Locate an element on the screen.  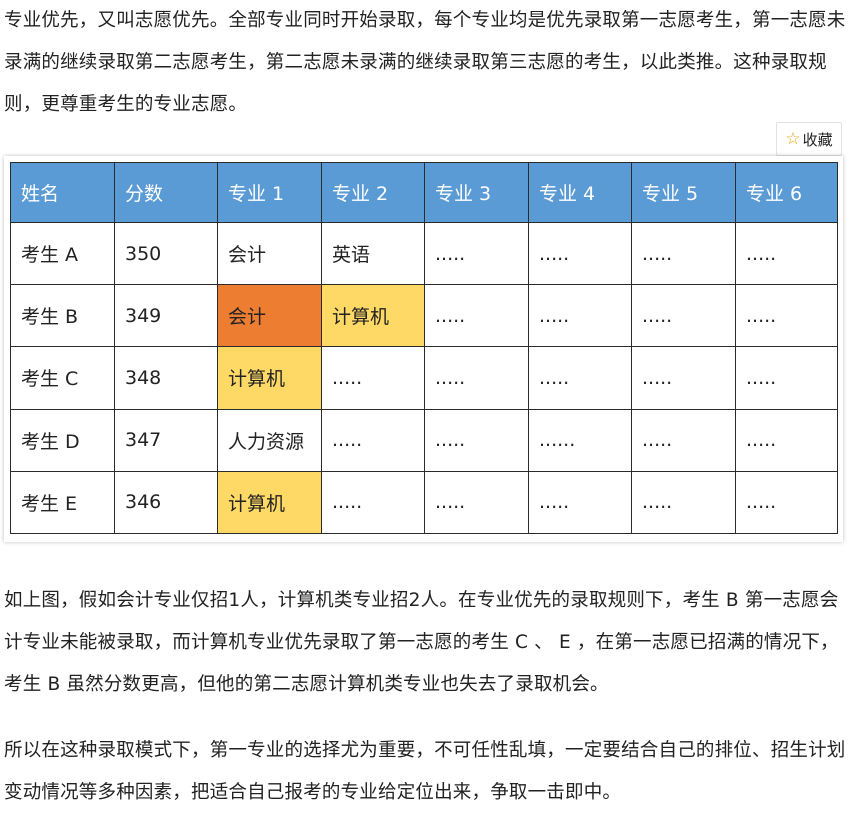
header-name: 姓名 is located at coordinates (62, 192).